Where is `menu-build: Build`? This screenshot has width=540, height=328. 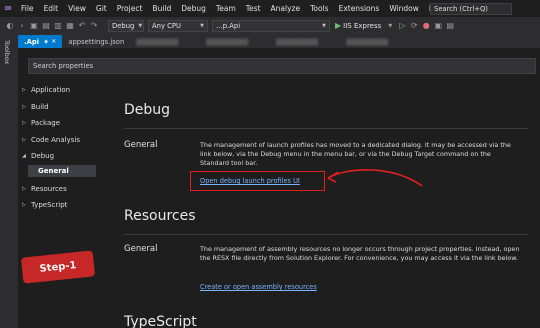 menu-build: Build is located at coordinates (161, 8).